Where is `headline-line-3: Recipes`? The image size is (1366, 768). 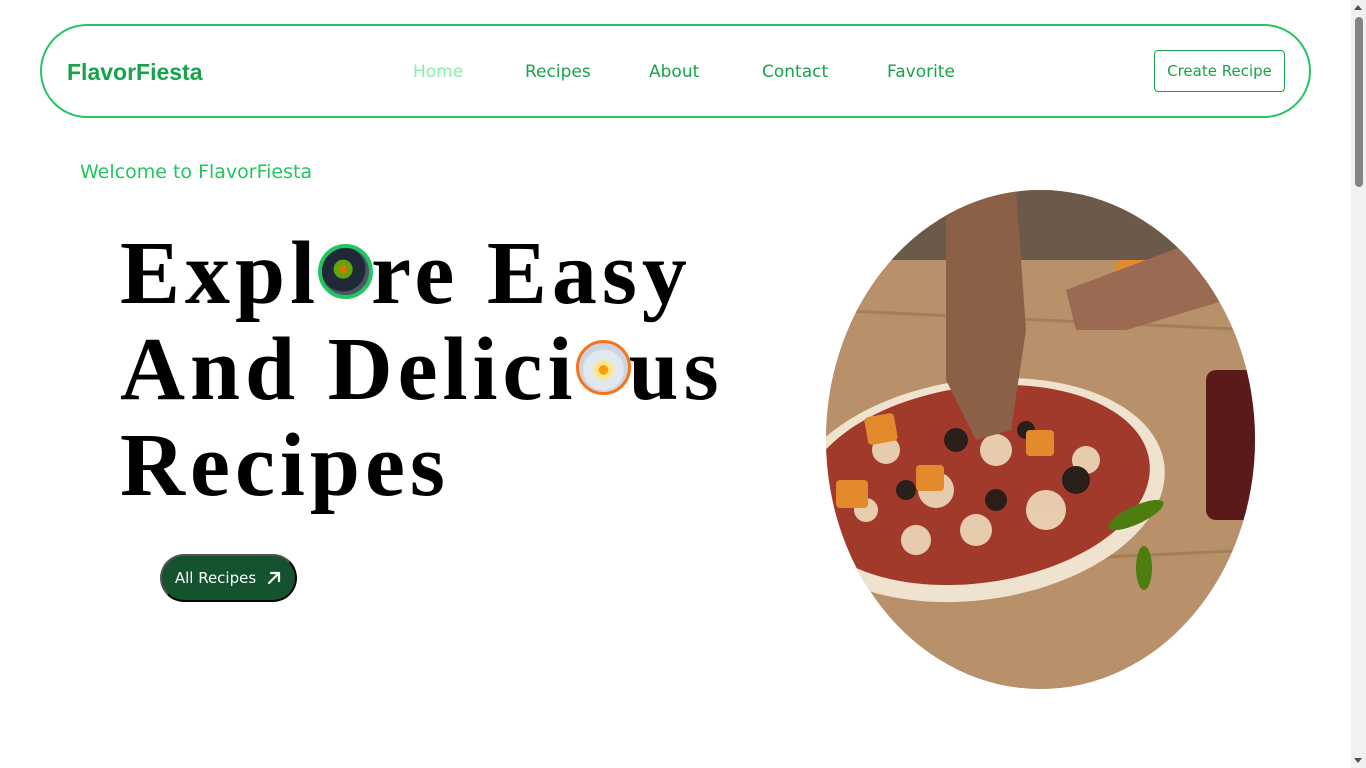 headline-line-3: Recipes is located at coordinates (285, 465).